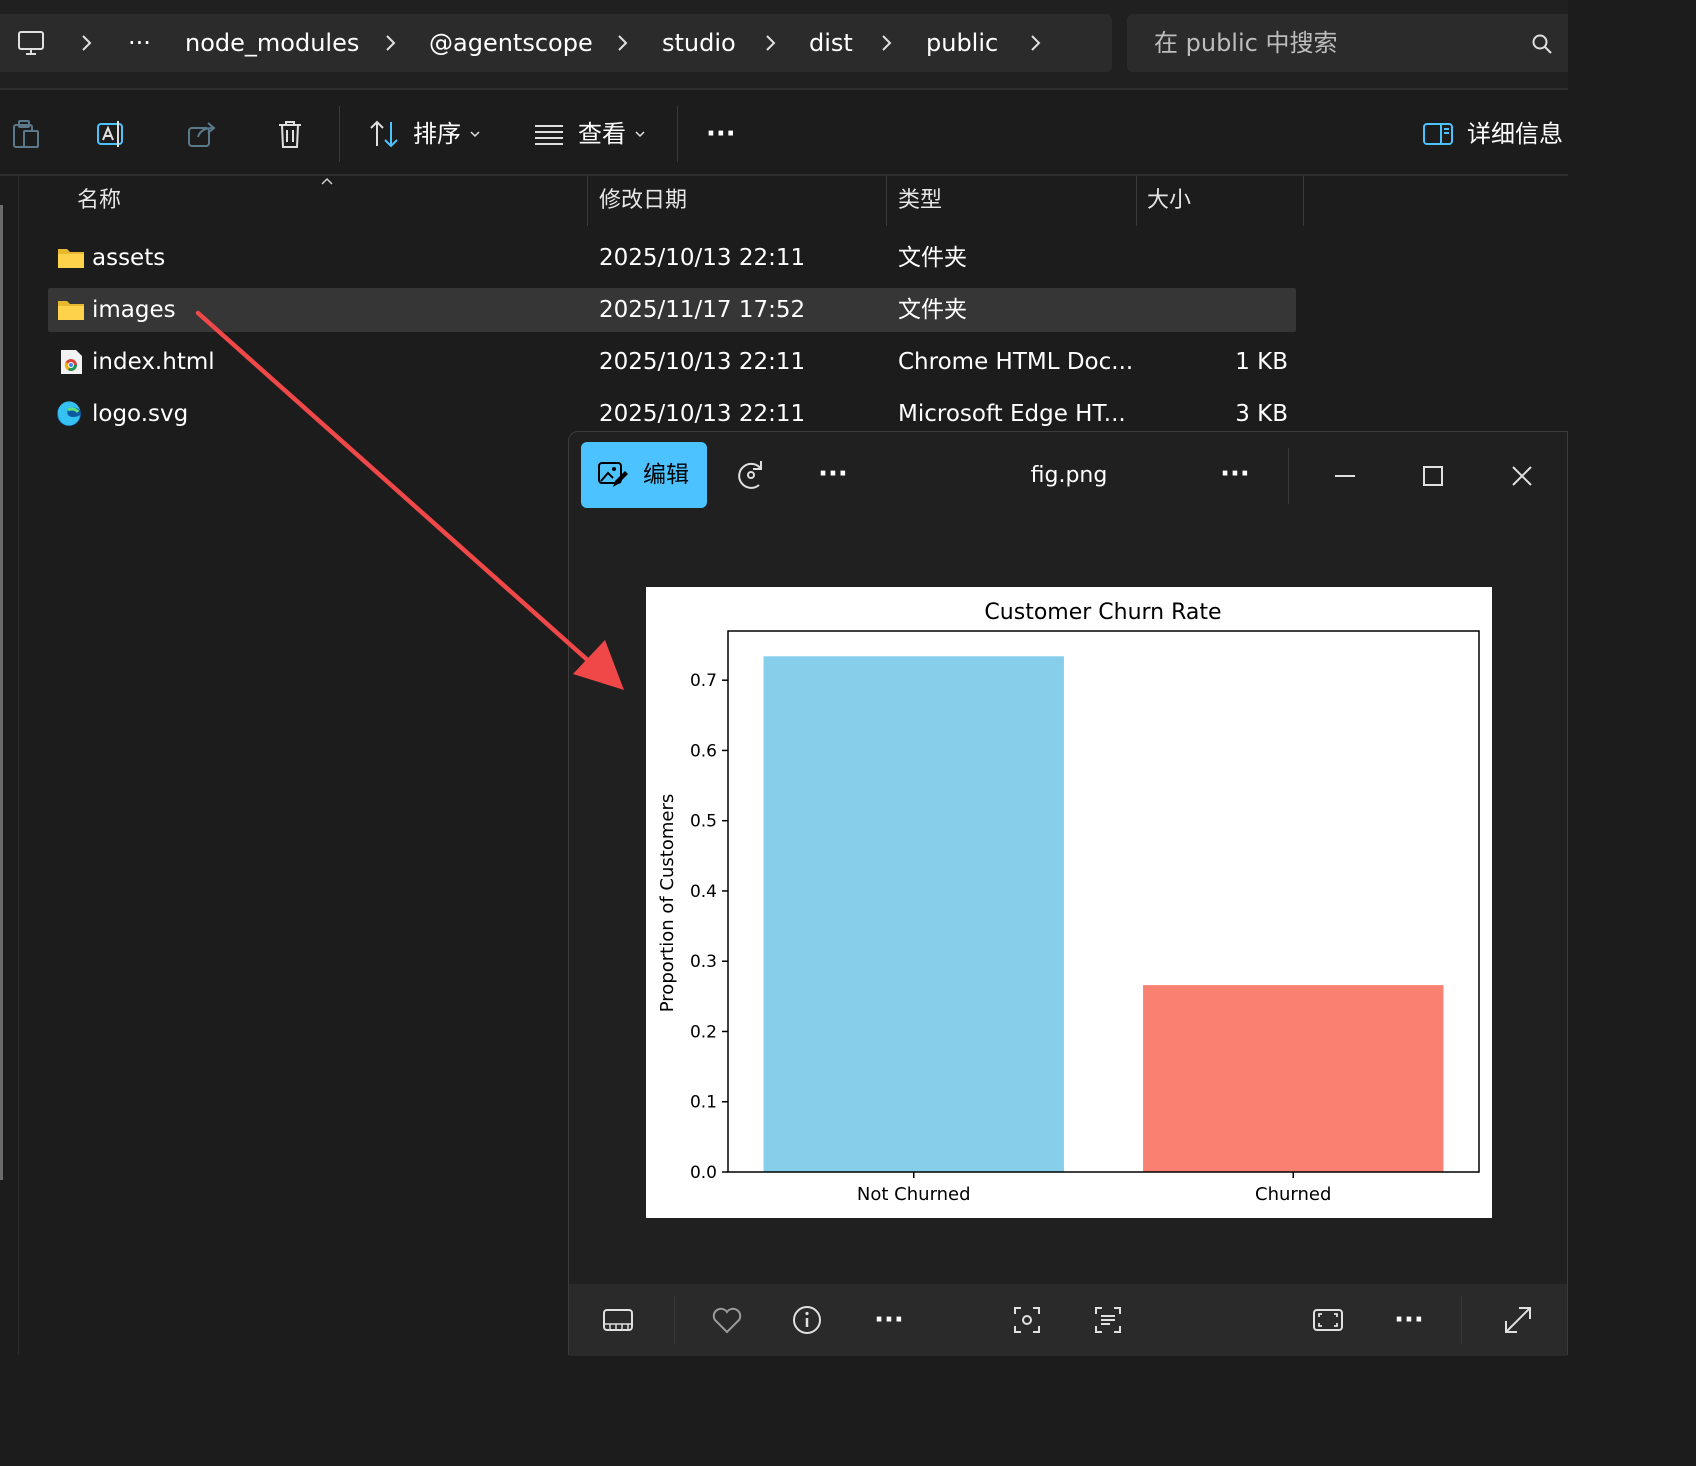  I want to click on title-more-button: ···, so click(1235, 474).